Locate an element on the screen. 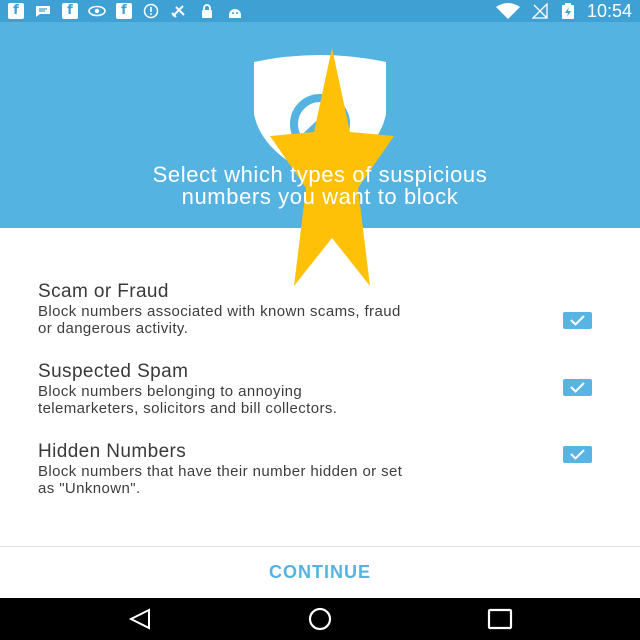 This screenshot has height=640, width=640. navigation-bar is located at coordinates (320, 619).